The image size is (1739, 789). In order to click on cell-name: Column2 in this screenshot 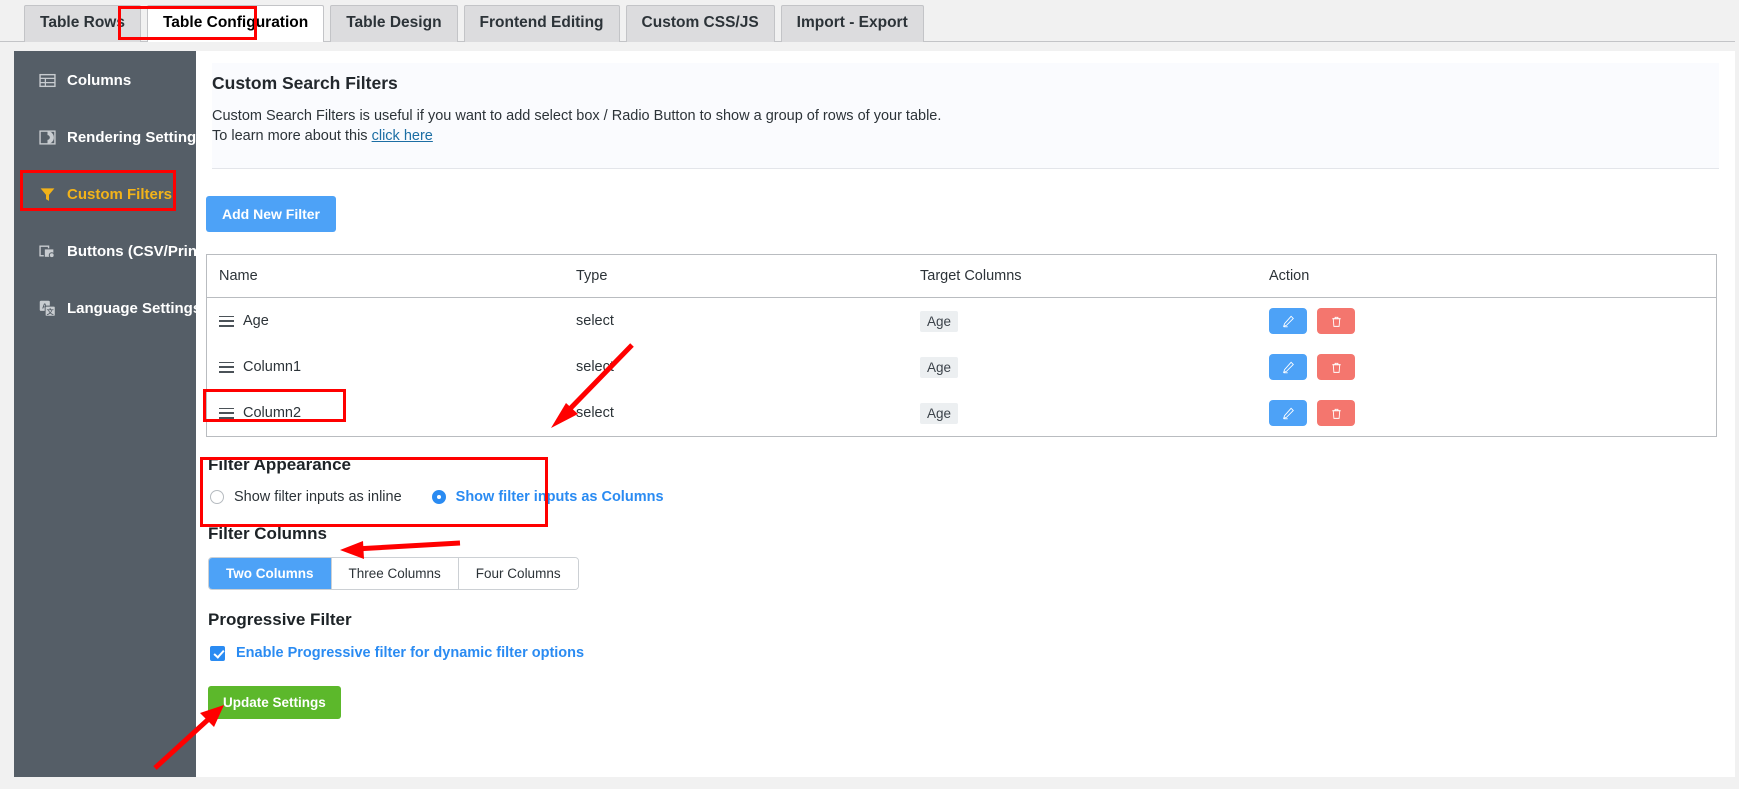, I will do `click(385, 413)`.